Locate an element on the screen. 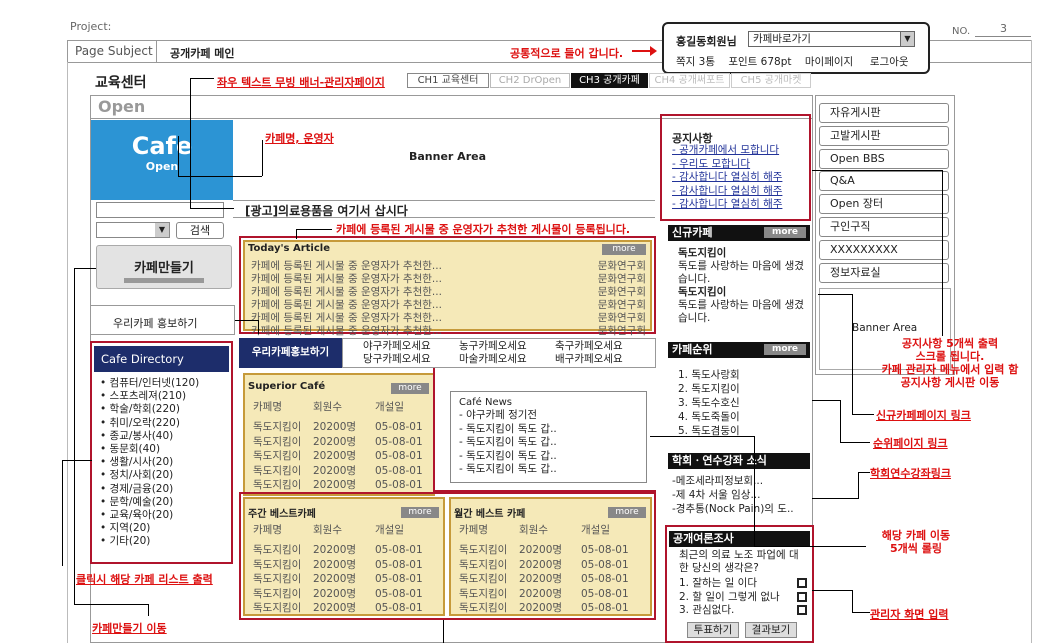 The width and height of the screenshot is (1042, 643). notice-item: - 우리도 모합니다 is located at coordinates (727, 165).